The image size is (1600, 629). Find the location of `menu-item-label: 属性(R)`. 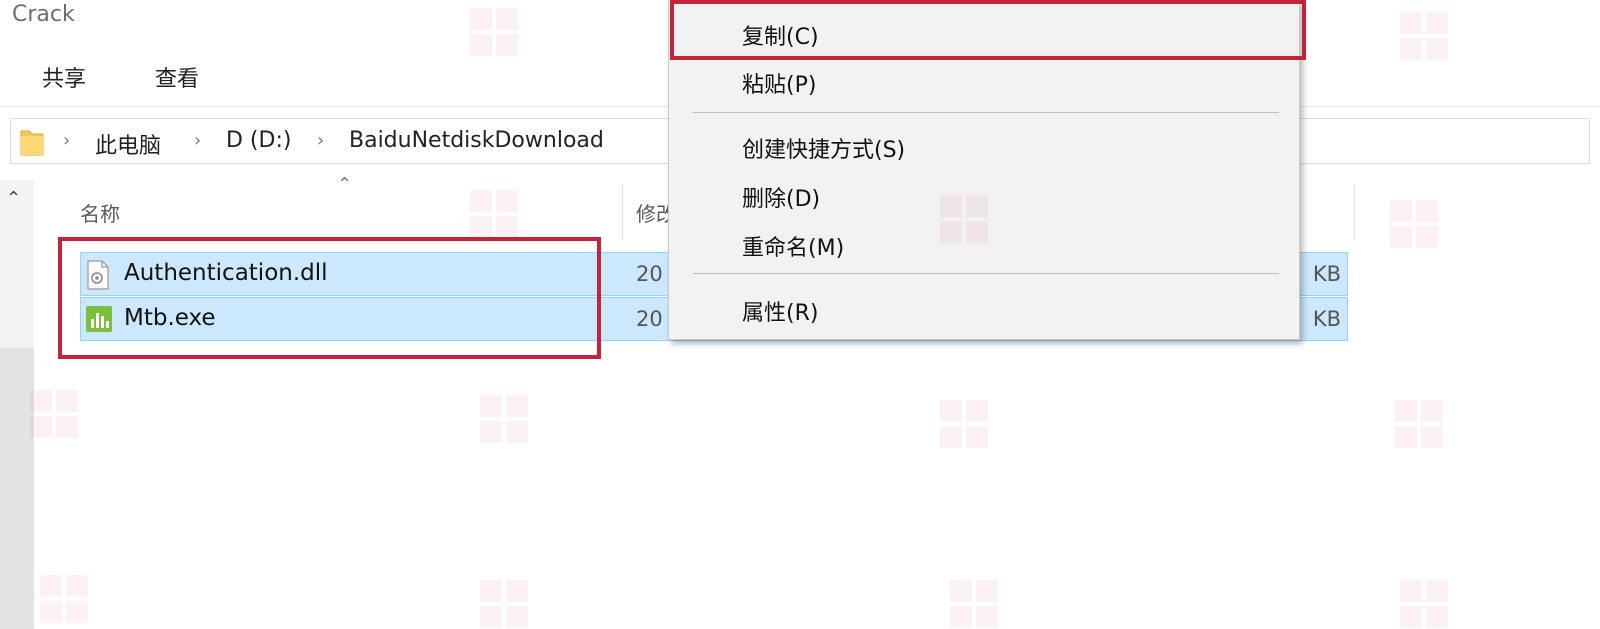

menu-item-label: 属性(R) is located at coordinates (780, 313).